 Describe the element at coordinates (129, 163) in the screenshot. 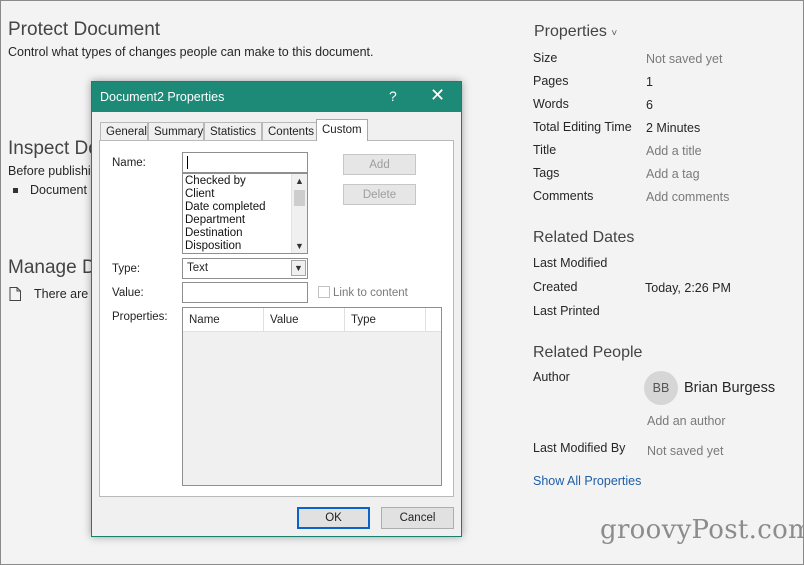

I see `name-label: Name:` at that location.